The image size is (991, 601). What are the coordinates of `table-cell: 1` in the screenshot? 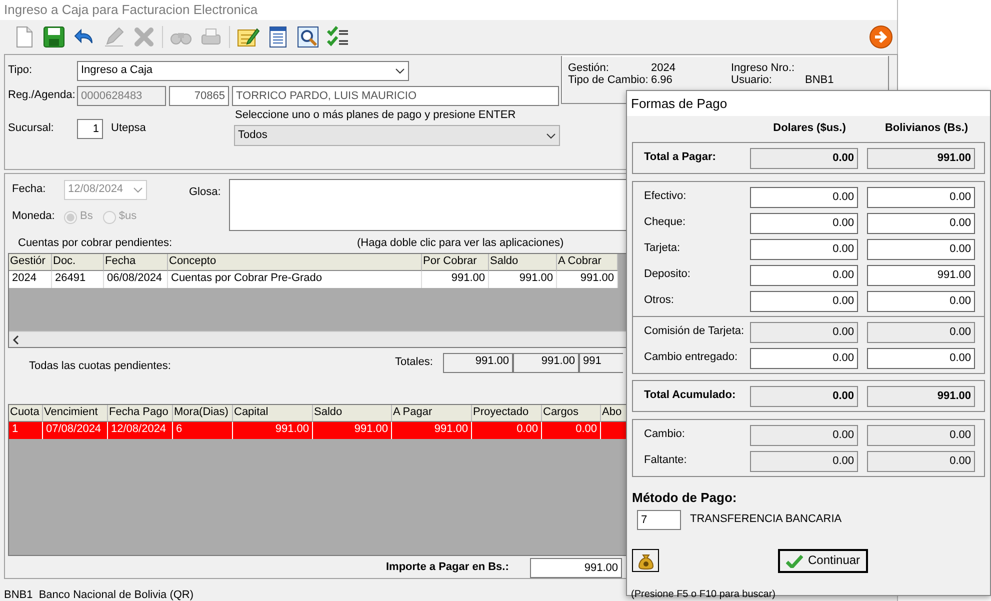 It's located at (26, 430).